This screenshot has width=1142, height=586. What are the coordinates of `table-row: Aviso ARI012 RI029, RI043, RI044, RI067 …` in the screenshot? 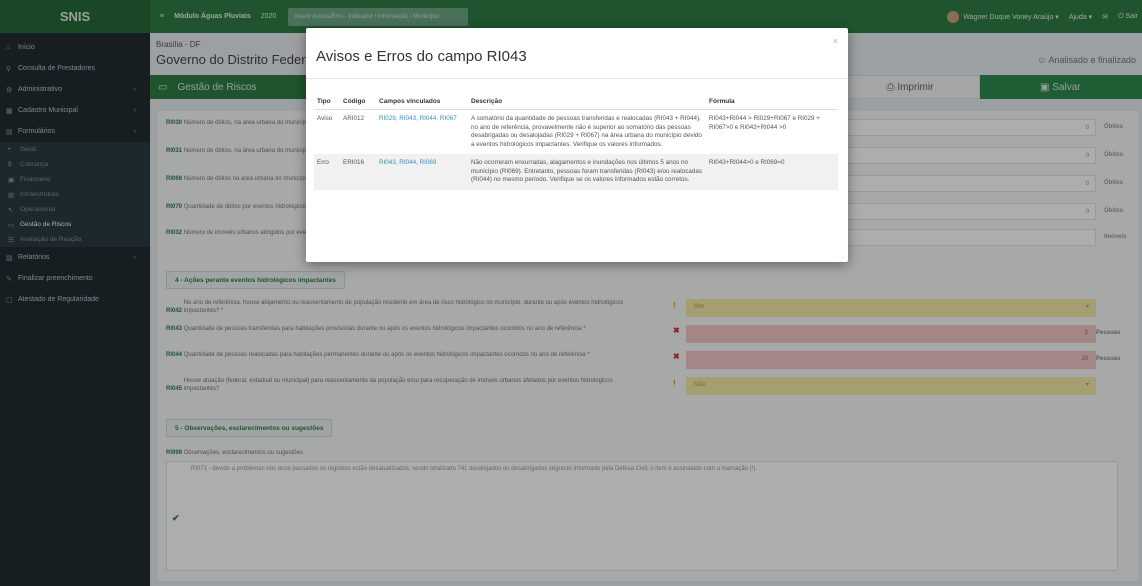 It's located at (576, 132).